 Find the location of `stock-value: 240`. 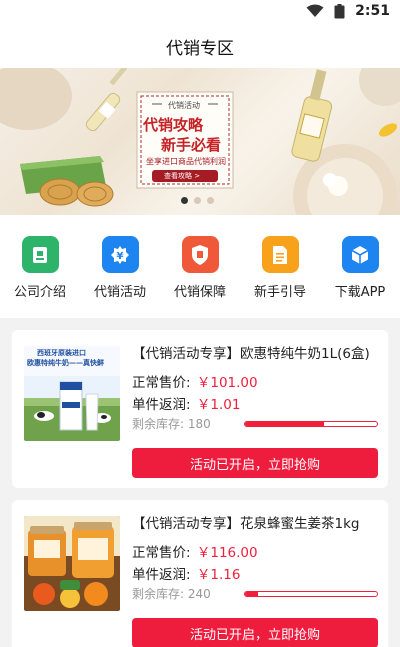

stock-value: 240 is located at coordinates (199, 594).